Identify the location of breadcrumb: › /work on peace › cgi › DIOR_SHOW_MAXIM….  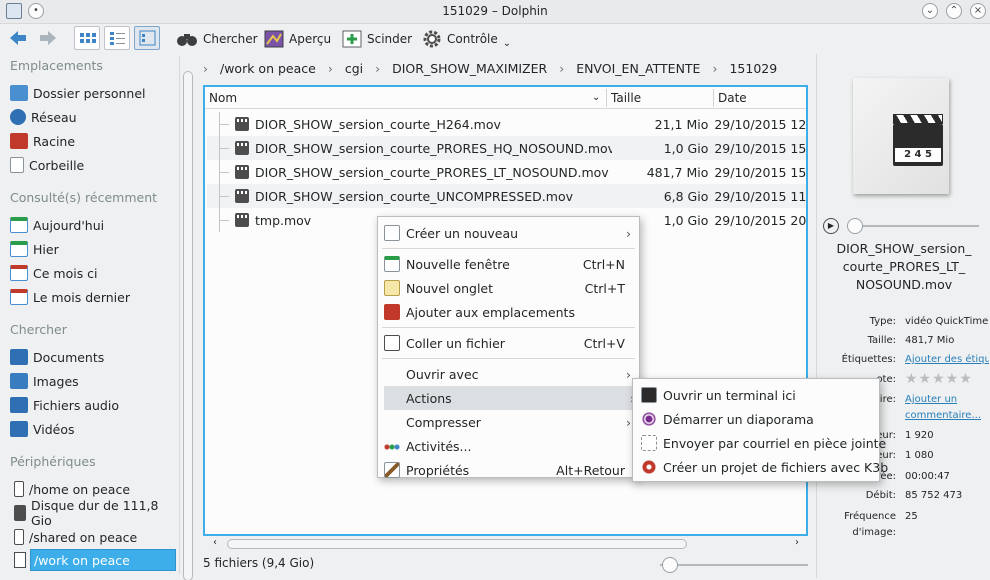
(505, 68).